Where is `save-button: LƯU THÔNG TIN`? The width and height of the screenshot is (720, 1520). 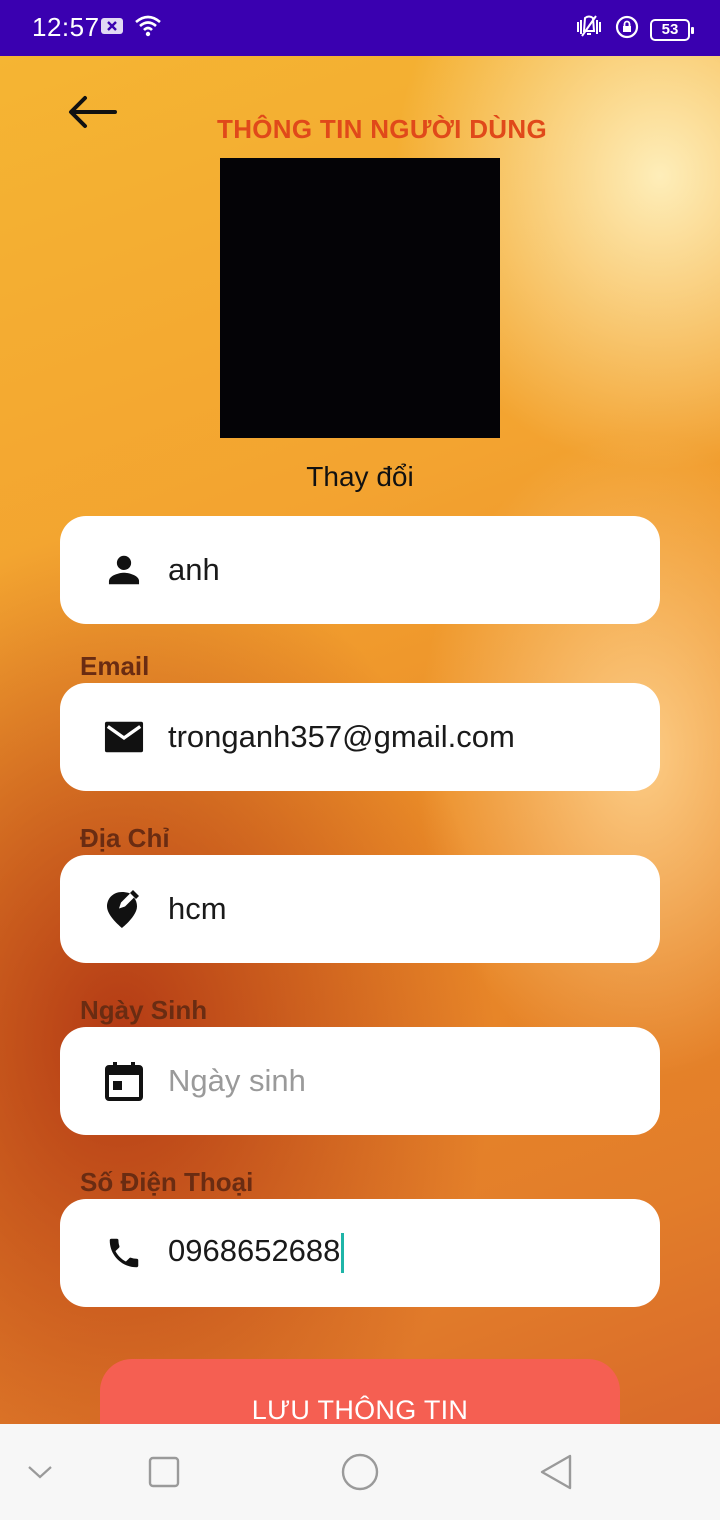
save-button: LƯU THÔNG TIN is located at coordinates (360, 1391).